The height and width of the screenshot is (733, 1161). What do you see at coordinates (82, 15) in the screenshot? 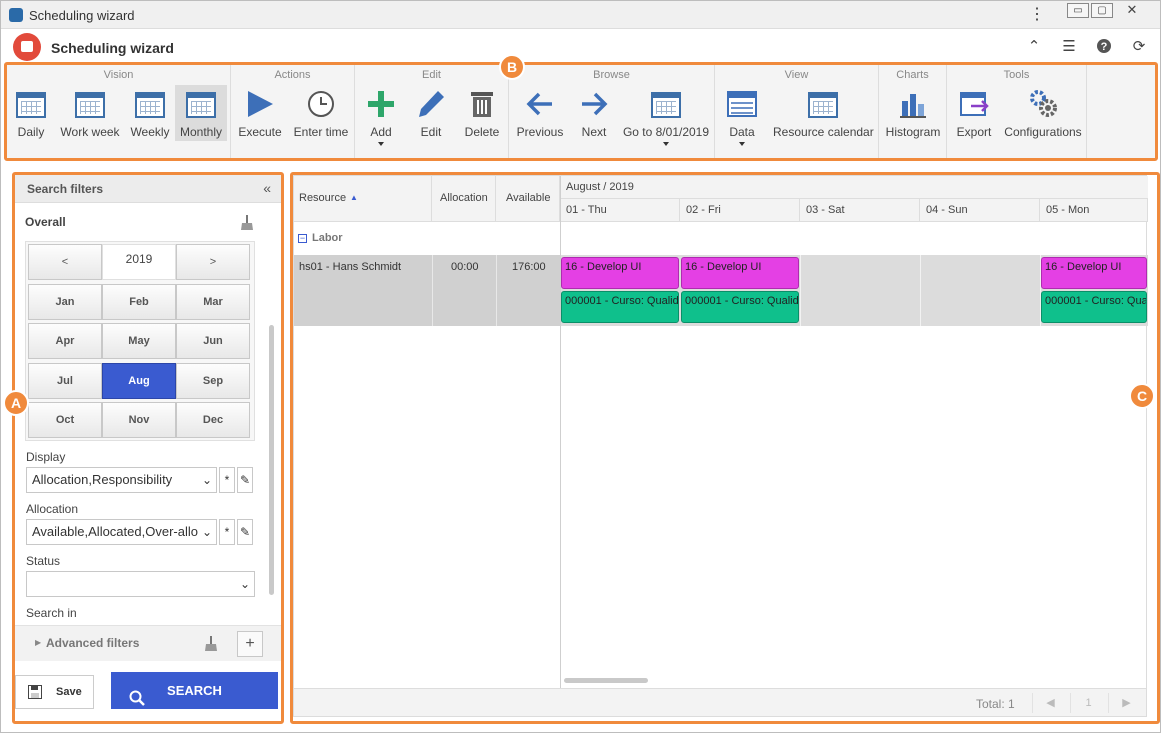
I see `window-title: Scheduling wizard` at bounding box center [82, 15].